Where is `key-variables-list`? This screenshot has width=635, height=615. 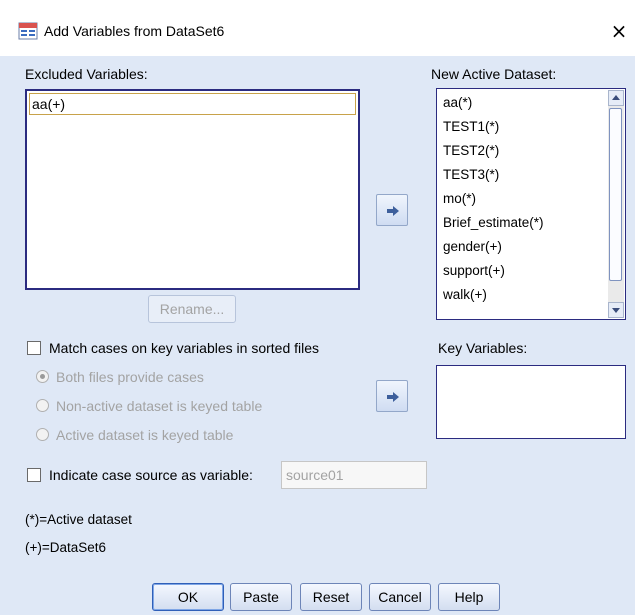 key-variables-list is located at coordinates (531, 402).